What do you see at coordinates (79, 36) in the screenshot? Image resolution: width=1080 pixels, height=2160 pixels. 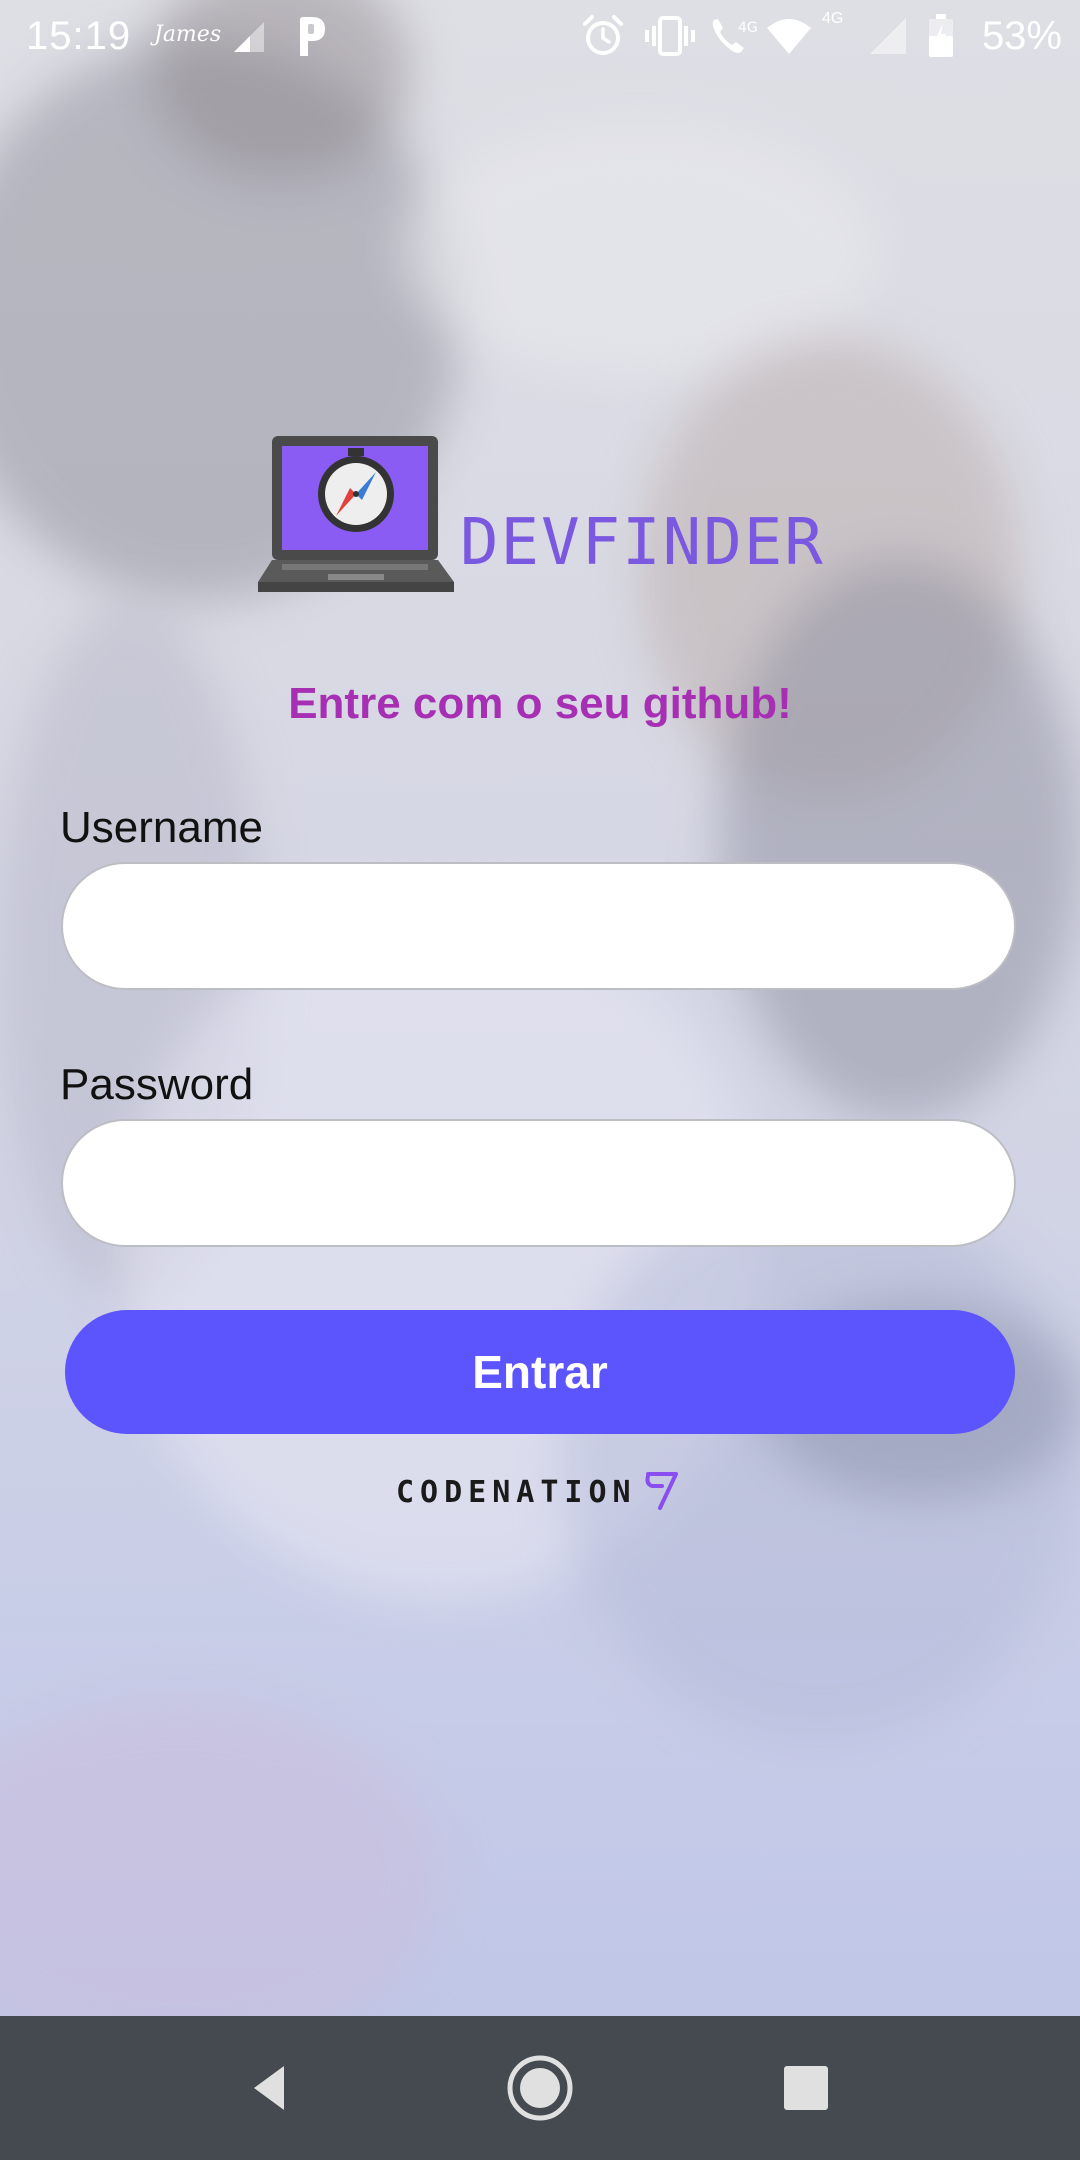 I see `status-time: 15:19` at bounding box center [79, 36].